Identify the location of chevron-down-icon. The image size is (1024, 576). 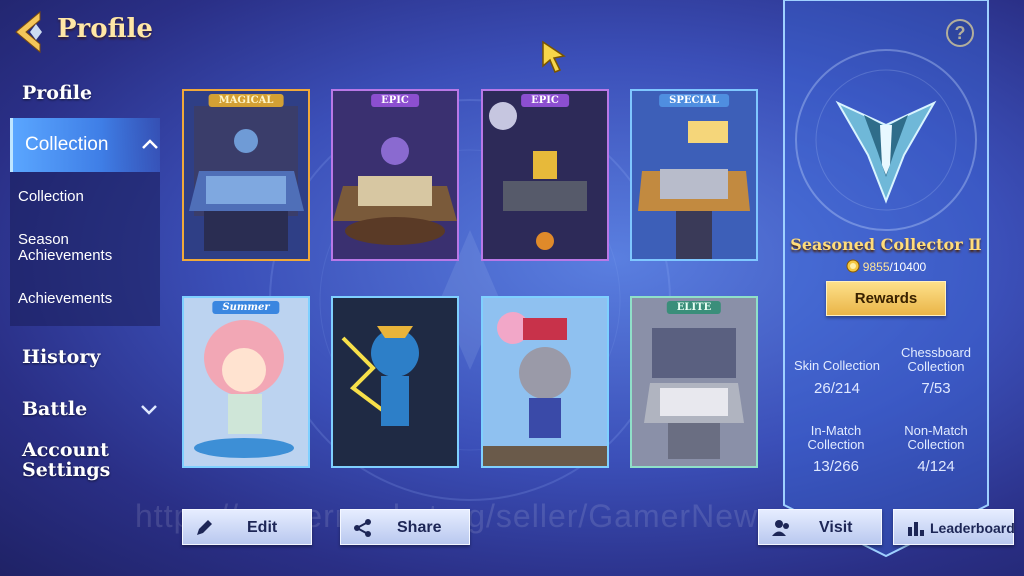
(149, 410).